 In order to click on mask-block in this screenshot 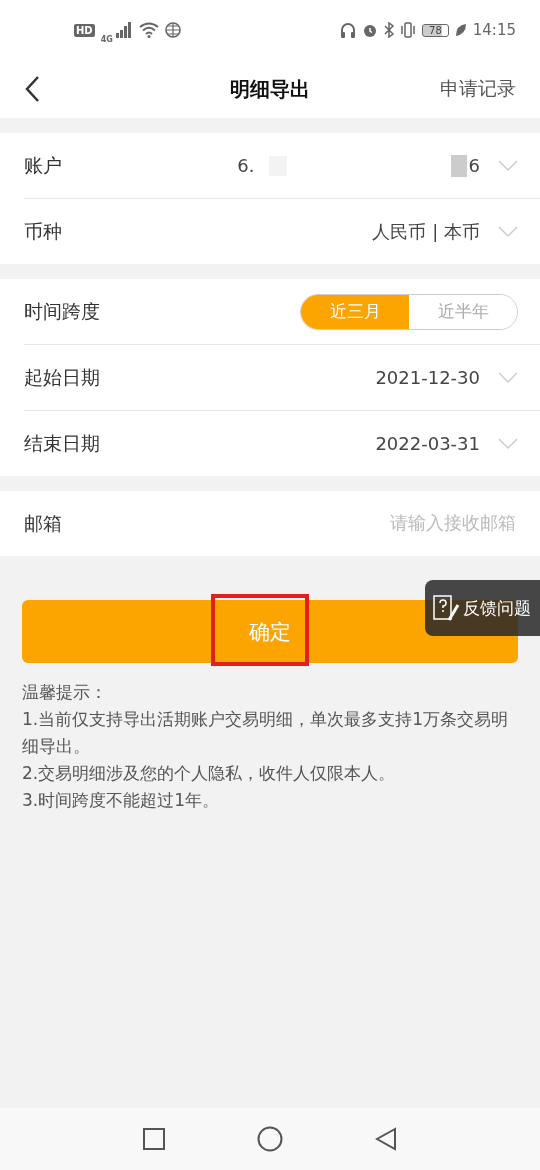, I will do `click(458, 165)`.